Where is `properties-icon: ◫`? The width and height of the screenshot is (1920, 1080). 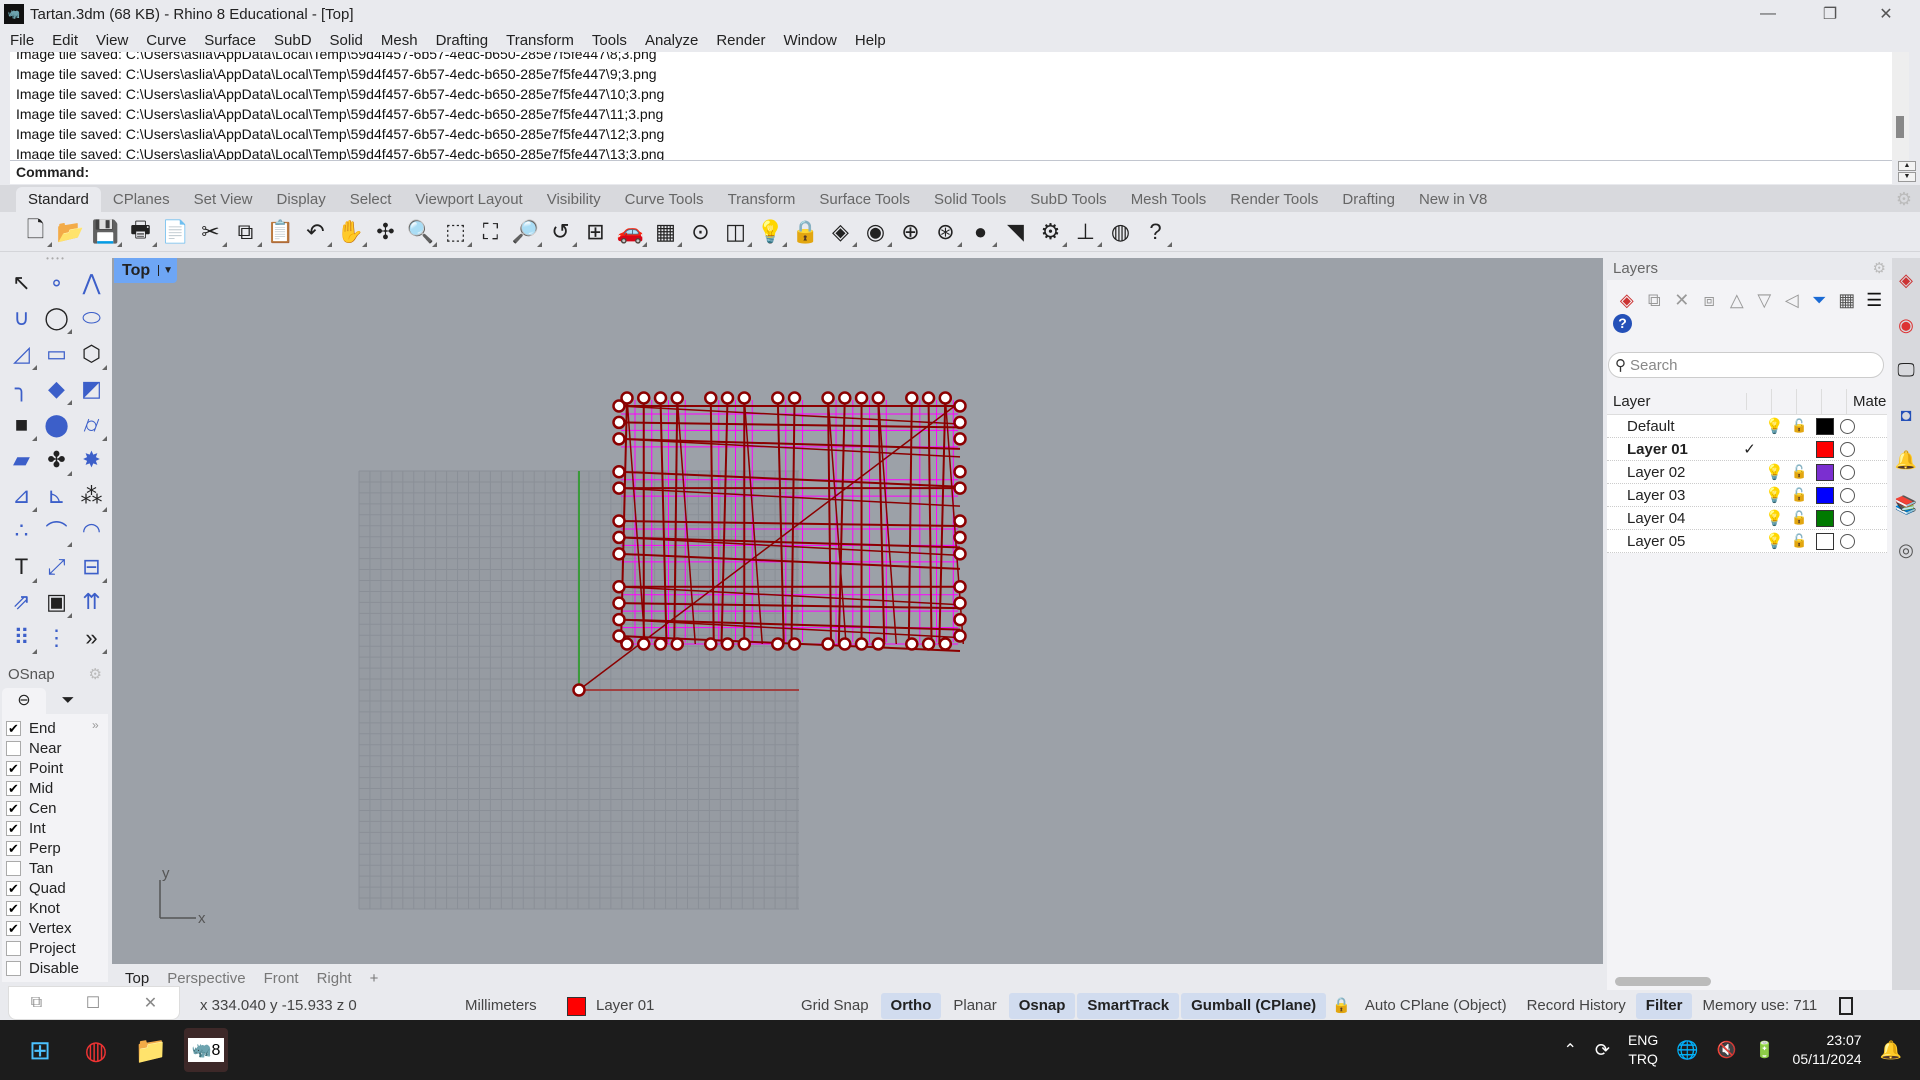 properties-icon: ◫ is located at coordinates (735, 232).